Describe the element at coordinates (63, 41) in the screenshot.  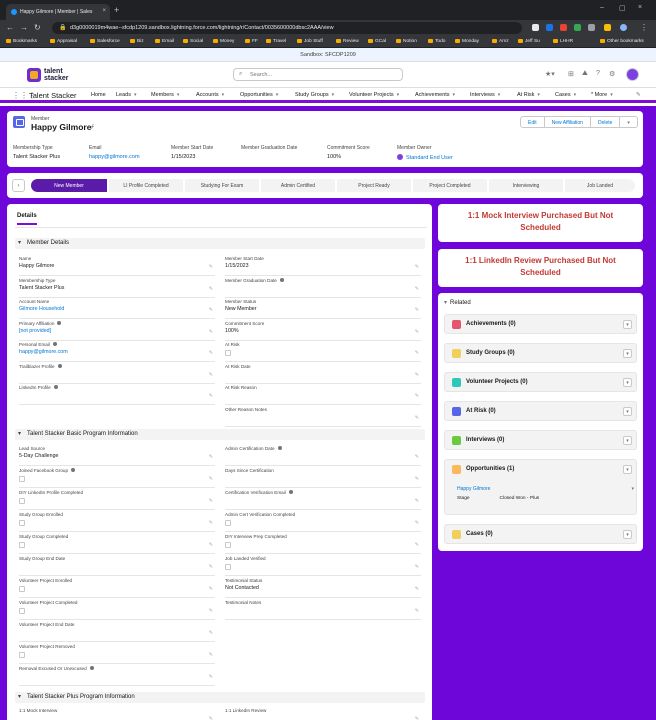
I see `bookmark-item: Appraisal` at that location.